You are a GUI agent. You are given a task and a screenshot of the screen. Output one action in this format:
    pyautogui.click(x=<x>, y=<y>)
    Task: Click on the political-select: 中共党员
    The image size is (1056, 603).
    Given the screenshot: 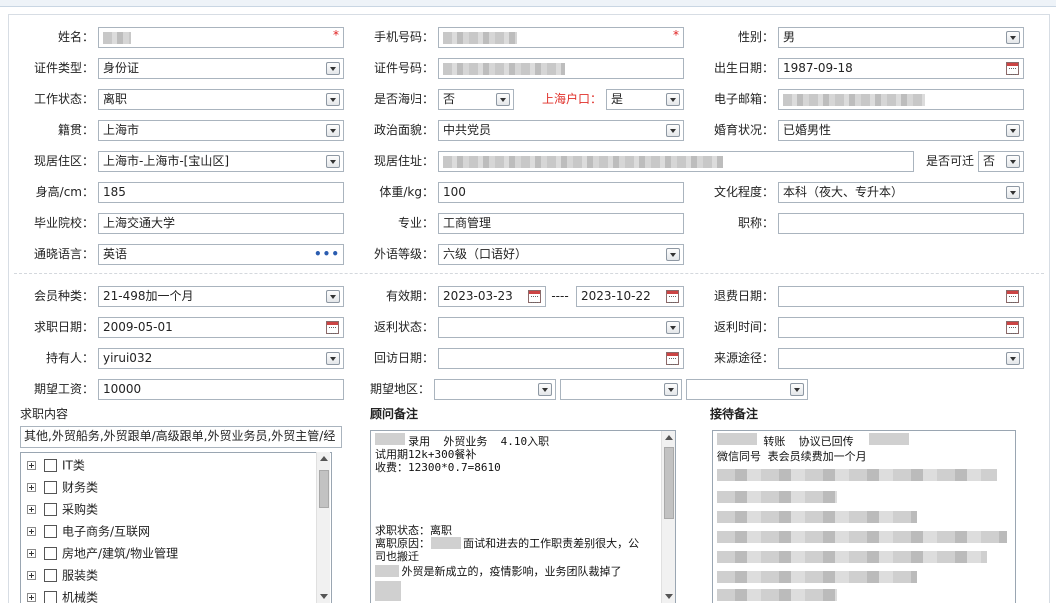 What is the action you would take?
    pyautogui.click(x=561, y=130)
    